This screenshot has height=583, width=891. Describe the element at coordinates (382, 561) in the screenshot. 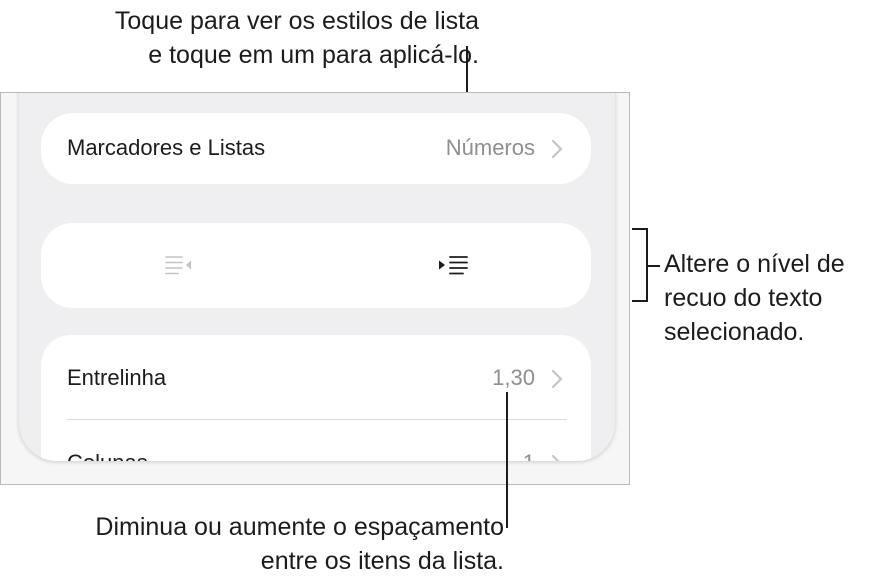

I see `callout-line: entre os itens da lista.` at that location.